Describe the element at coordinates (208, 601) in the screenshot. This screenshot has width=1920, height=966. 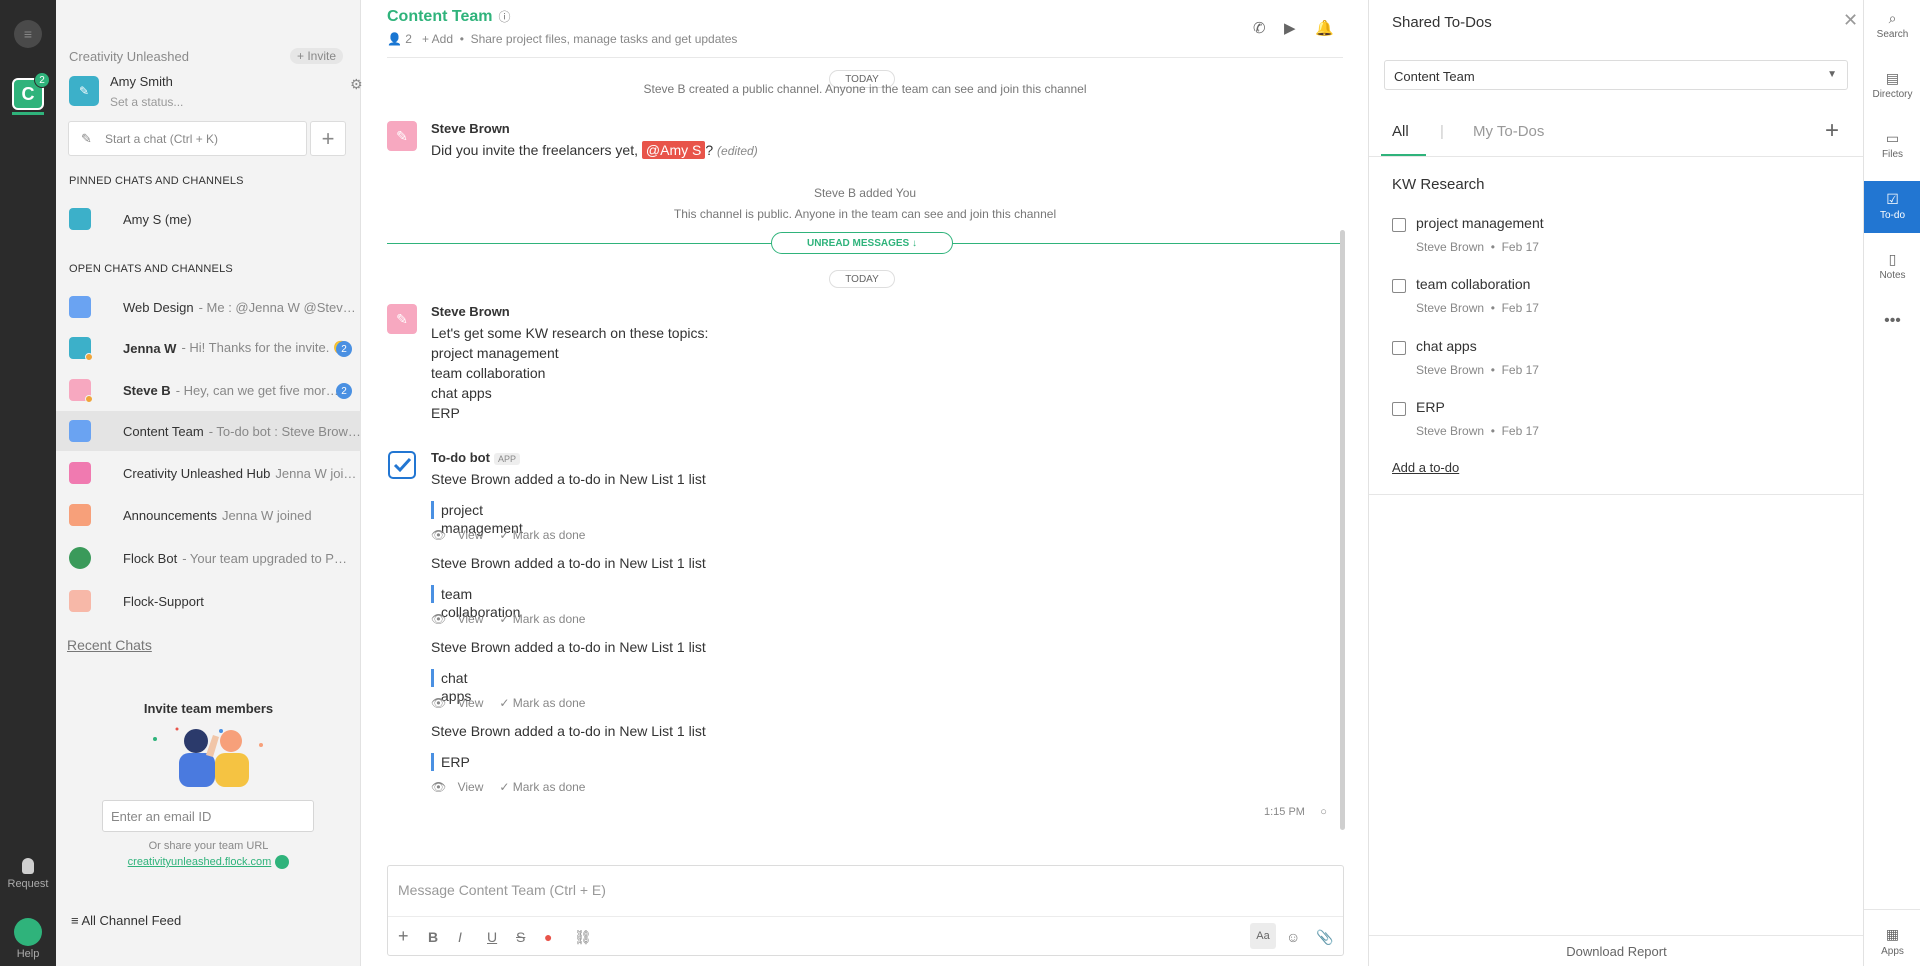
I see `chat-item-flock-support: Flock-Support` at that location.